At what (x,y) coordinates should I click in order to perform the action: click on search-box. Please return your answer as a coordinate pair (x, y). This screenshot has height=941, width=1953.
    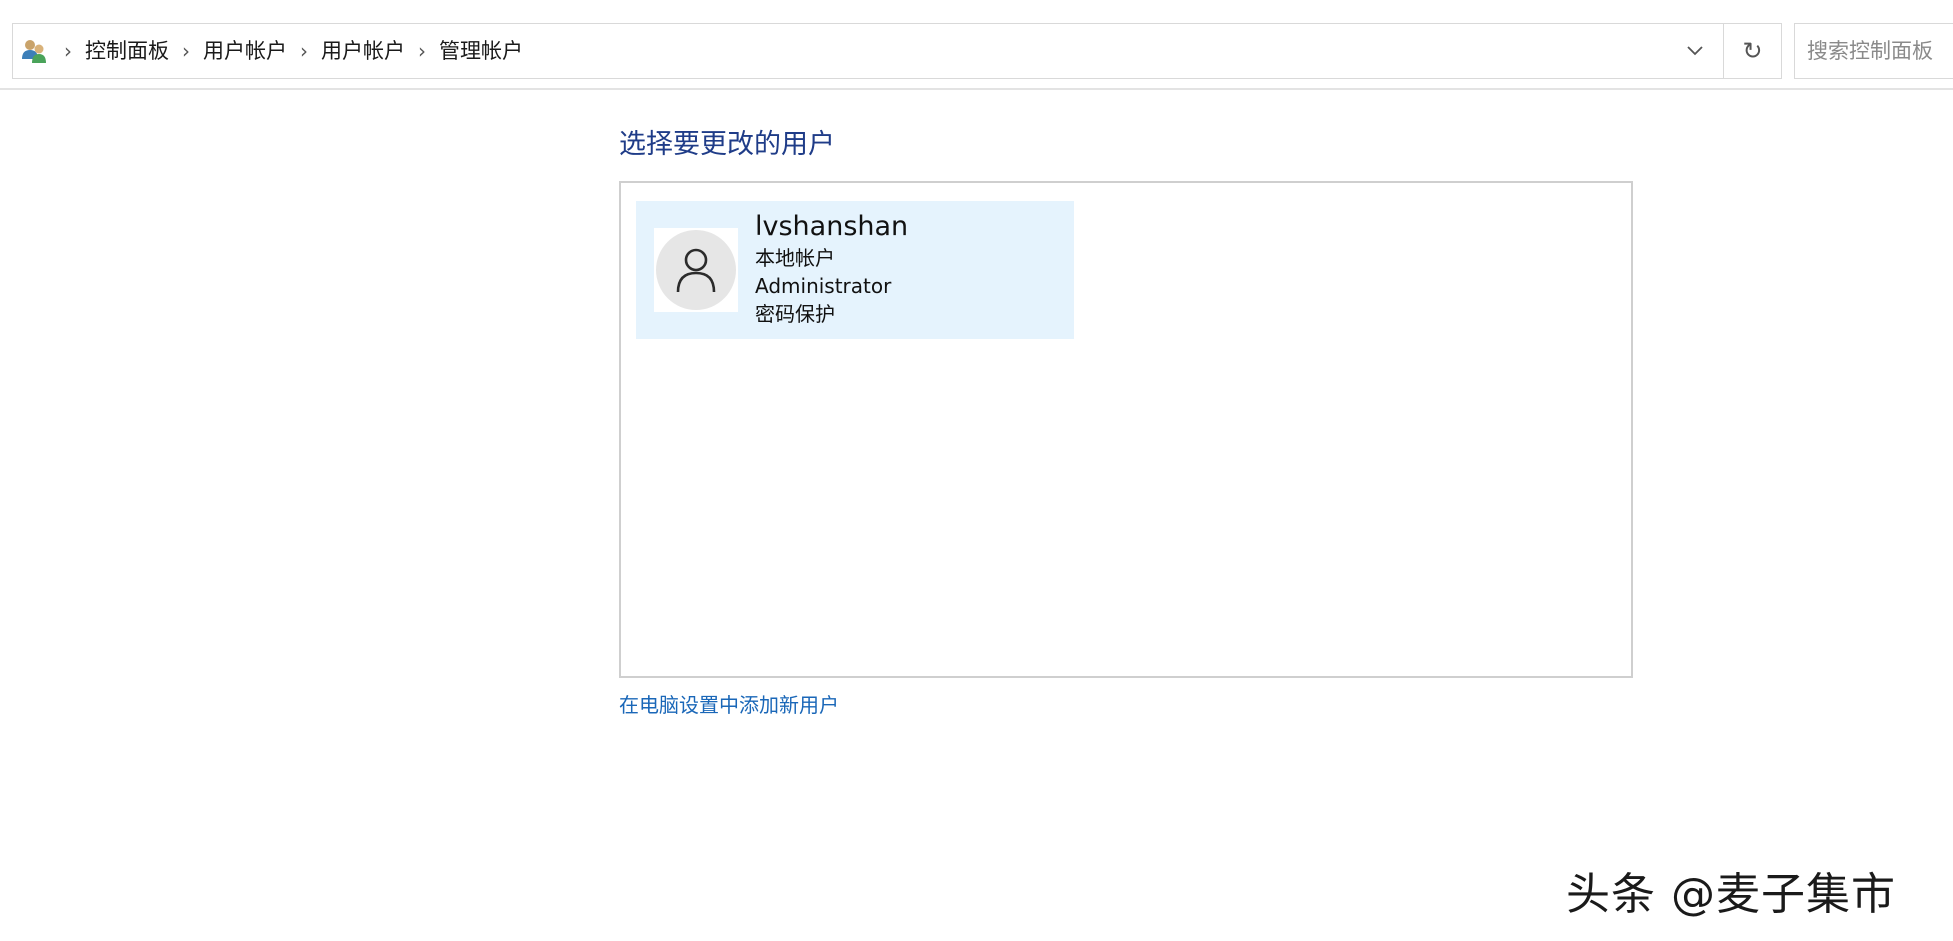
    Looking at the image, I should click on (1873, 51).